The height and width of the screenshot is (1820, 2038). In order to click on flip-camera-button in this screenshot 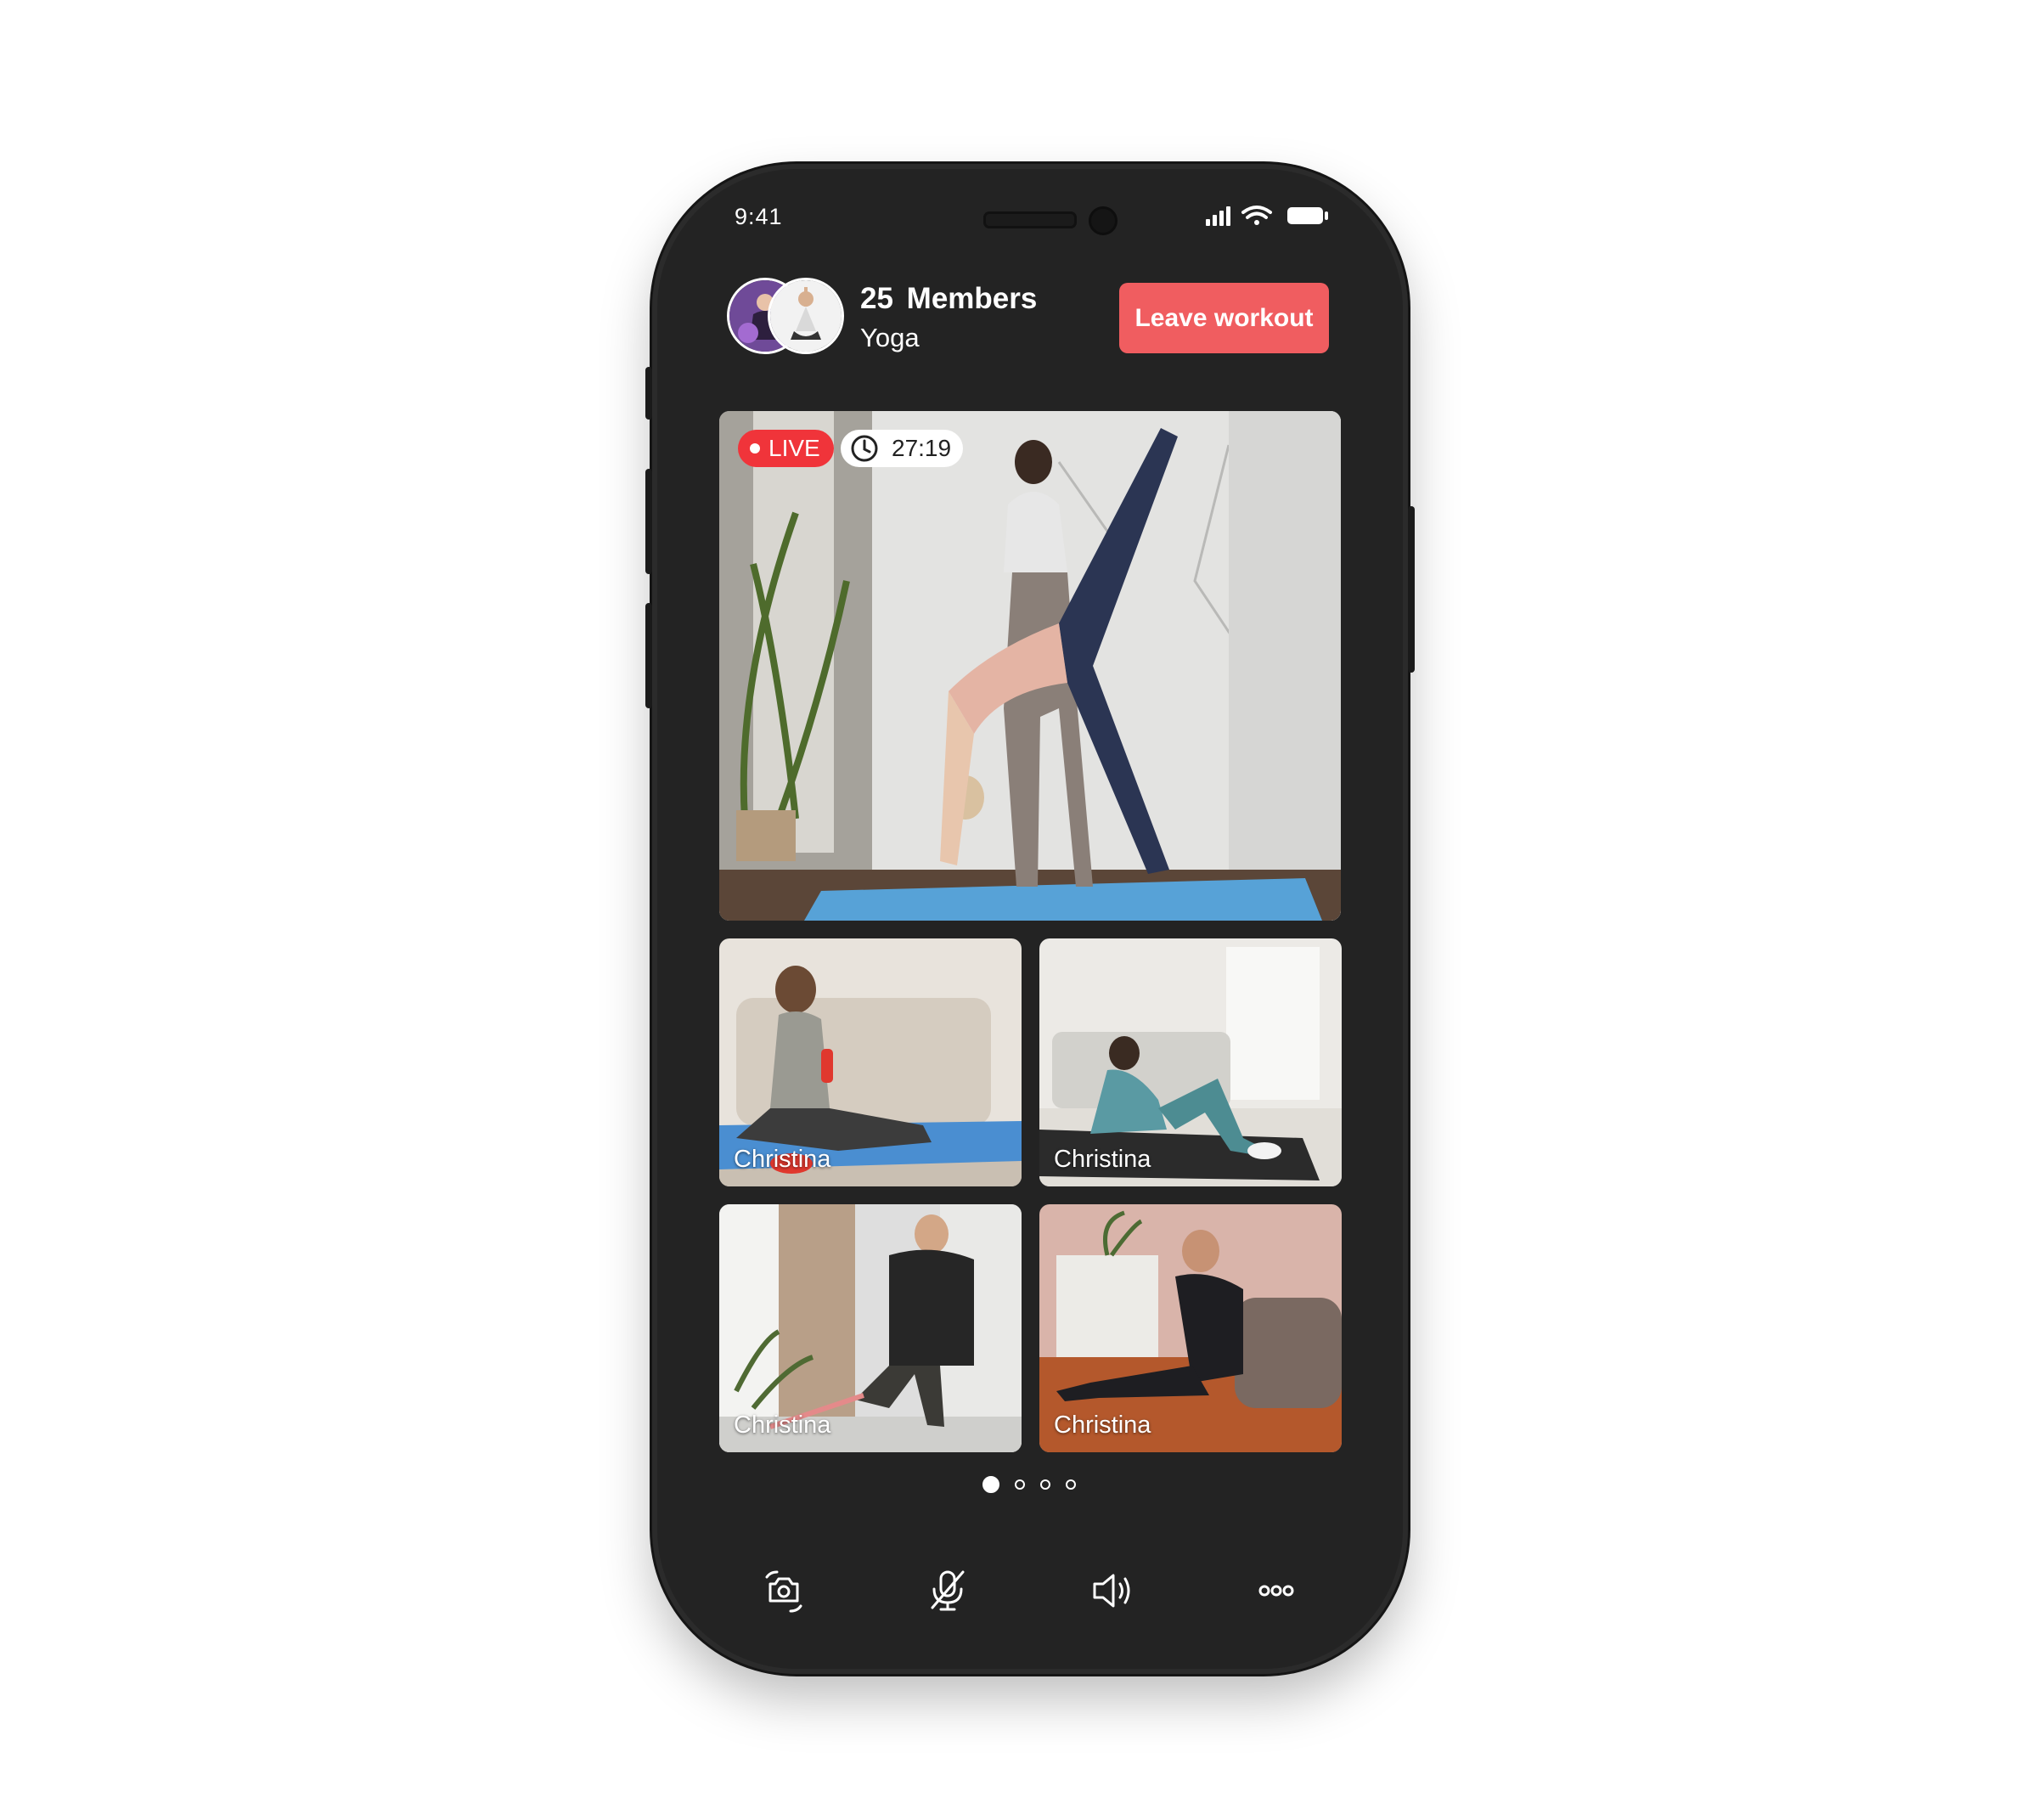, I will do `click(783, 1590)`.